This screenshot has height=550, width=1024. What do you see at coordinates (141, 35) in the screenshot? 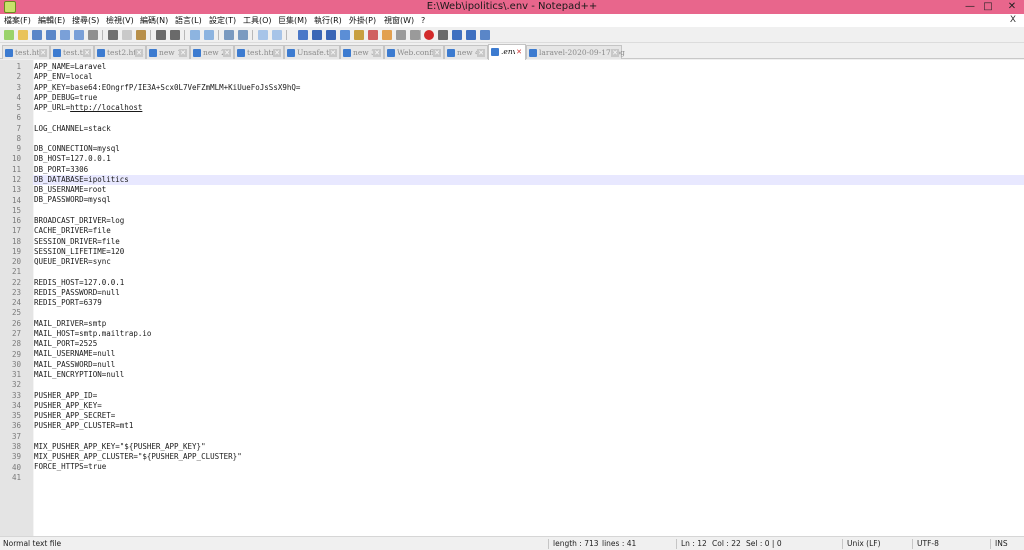
I see `paste-icon` at bounding box center [141, 35].